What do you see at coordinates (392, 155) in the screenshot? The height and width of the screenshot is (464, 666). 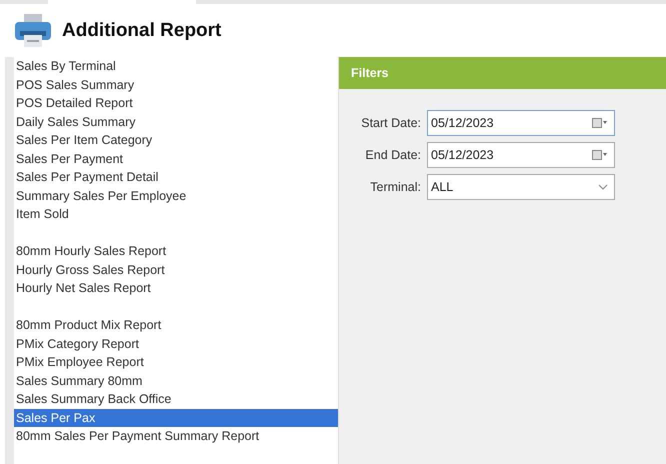 I see `field-label: End Date:` at bounding box center [392, 155].